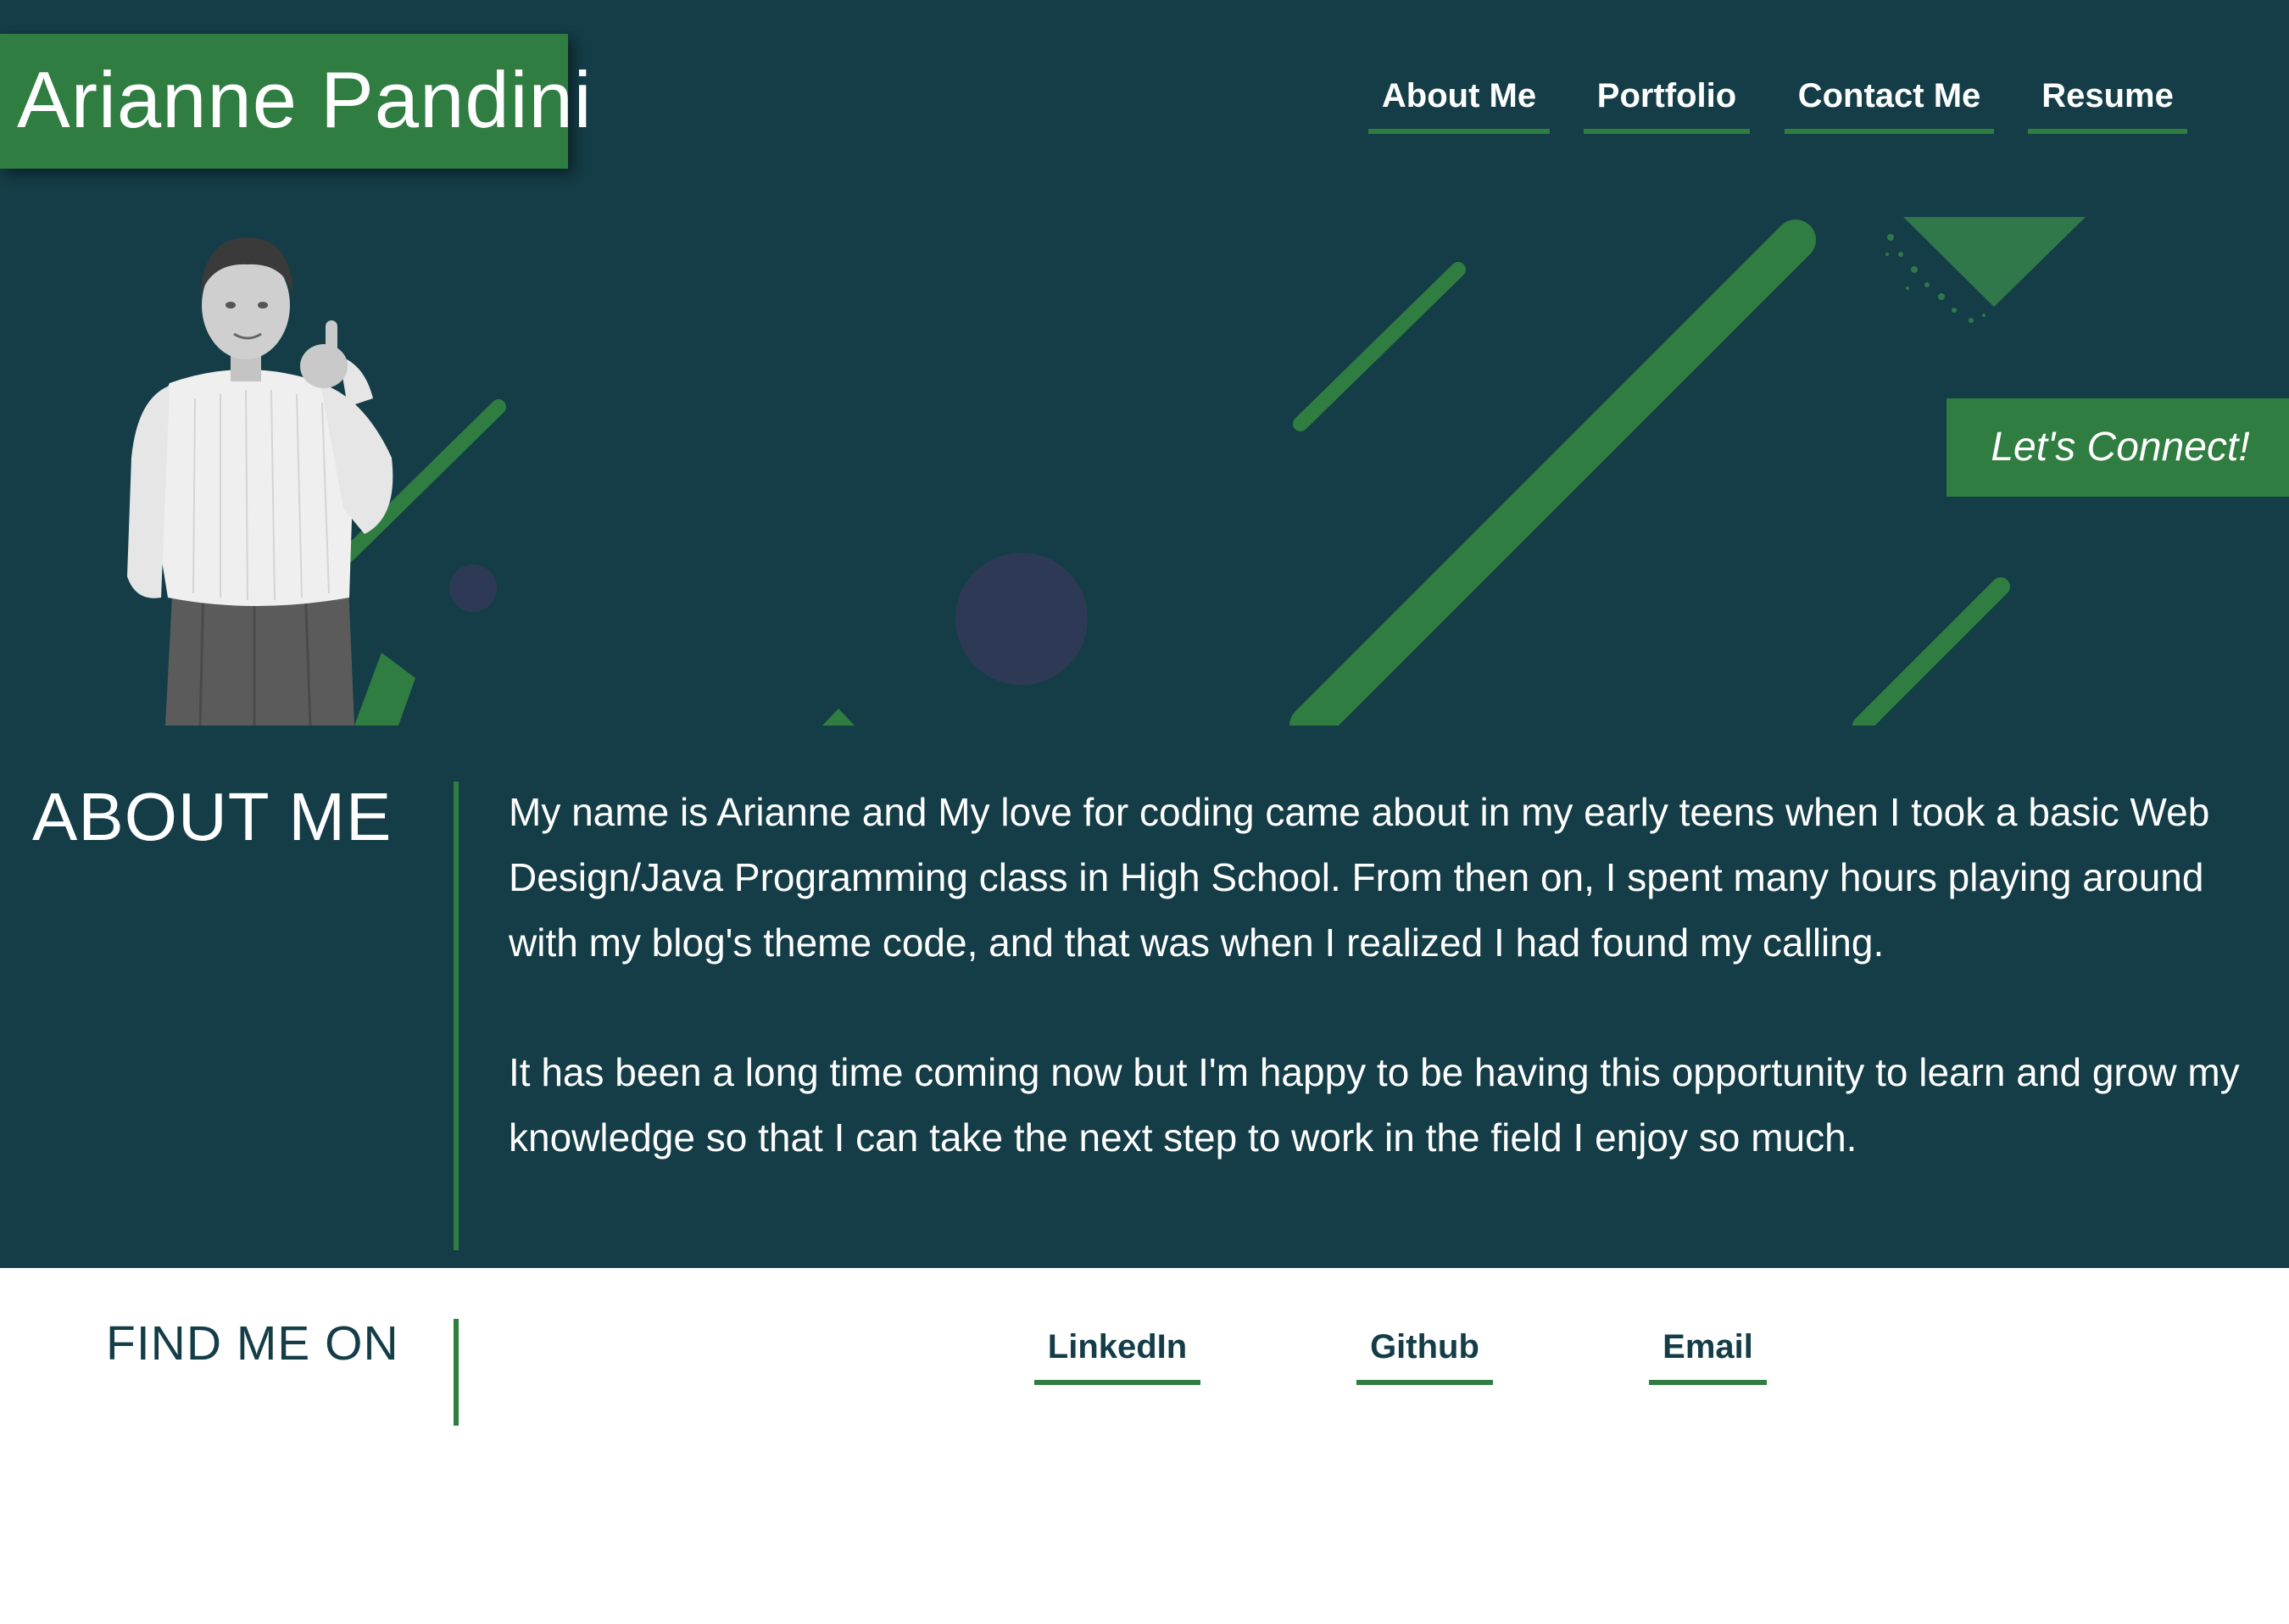  I want to click on lets-connect-button: Let's Connect!, so click(2117, 447).